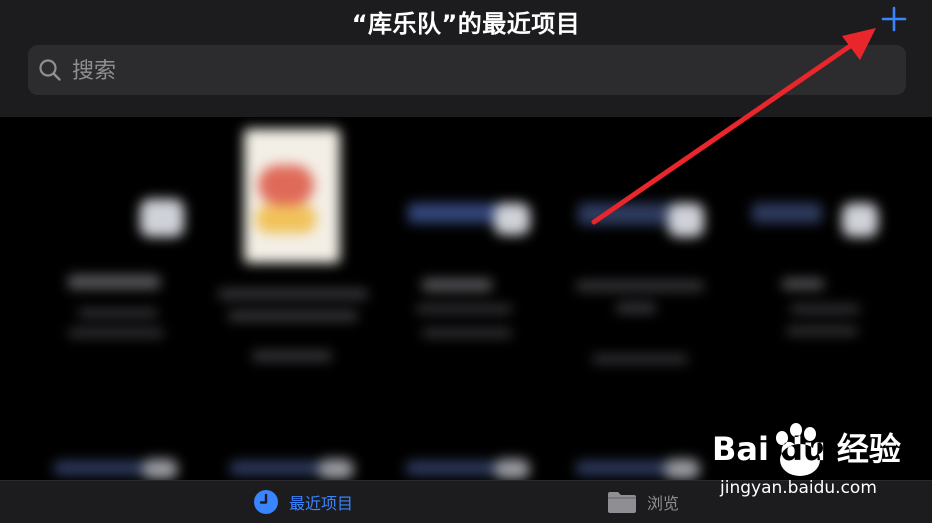 The image size is (932, 523). I want to click on clock-icon, so click(266, 502).